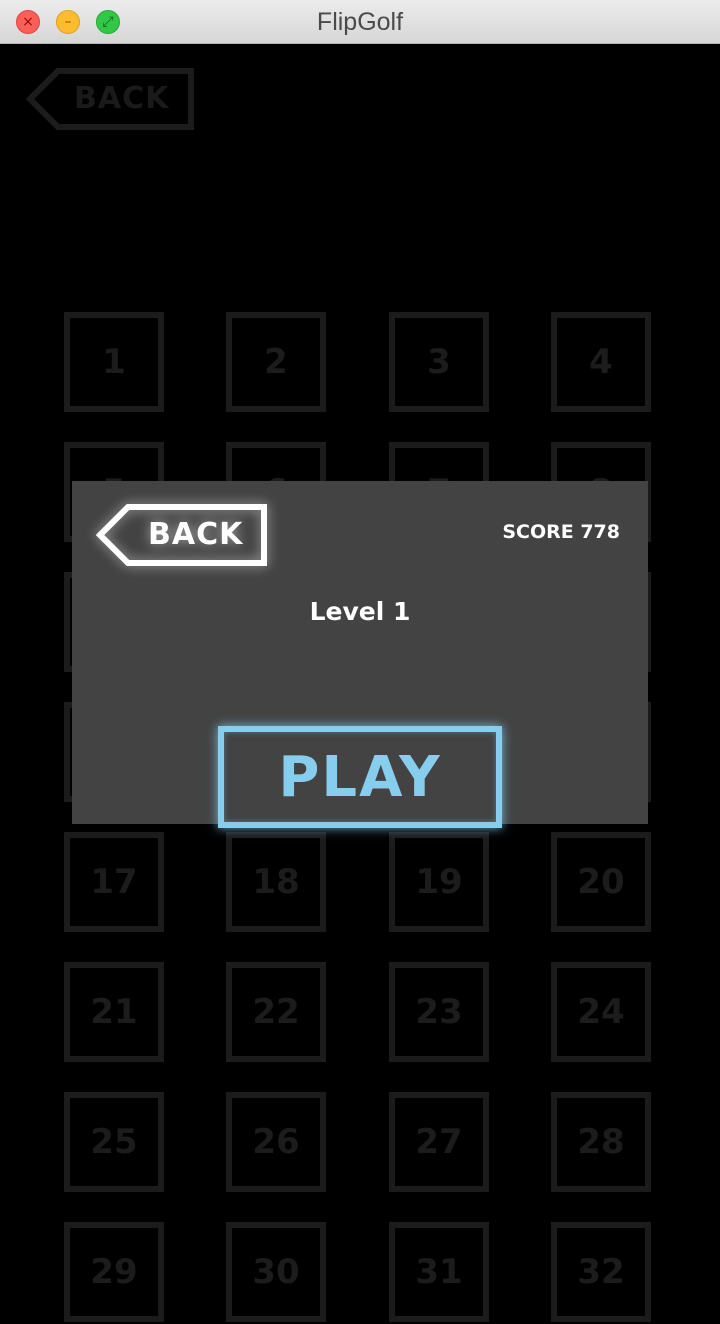 This screenshot has width=720, height=1324. I want to click on level-tile-25: 25, so click(114, 1142).